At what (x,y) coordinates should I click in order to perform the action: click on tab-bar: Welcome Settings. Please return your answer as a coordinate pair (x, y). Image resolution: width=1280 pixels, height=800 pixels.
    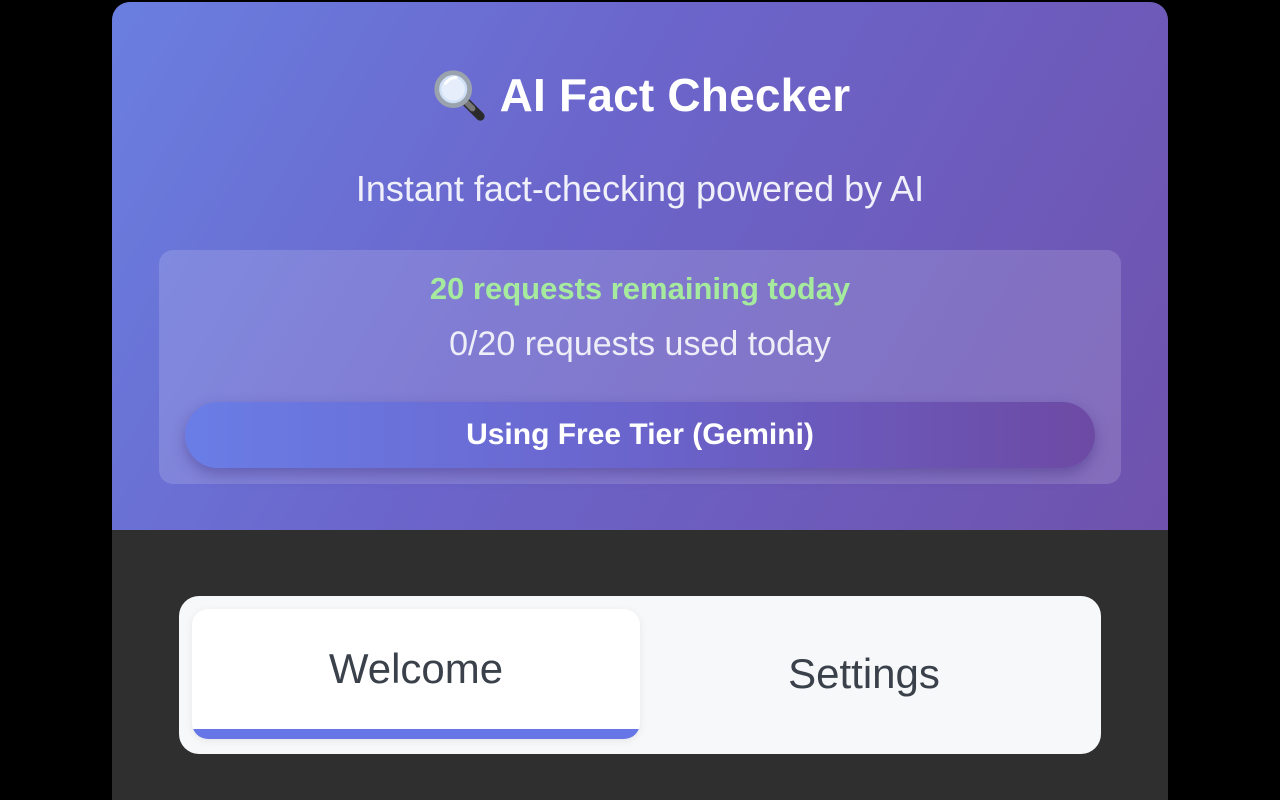
    Looking at the image, I should click on (640, 675).